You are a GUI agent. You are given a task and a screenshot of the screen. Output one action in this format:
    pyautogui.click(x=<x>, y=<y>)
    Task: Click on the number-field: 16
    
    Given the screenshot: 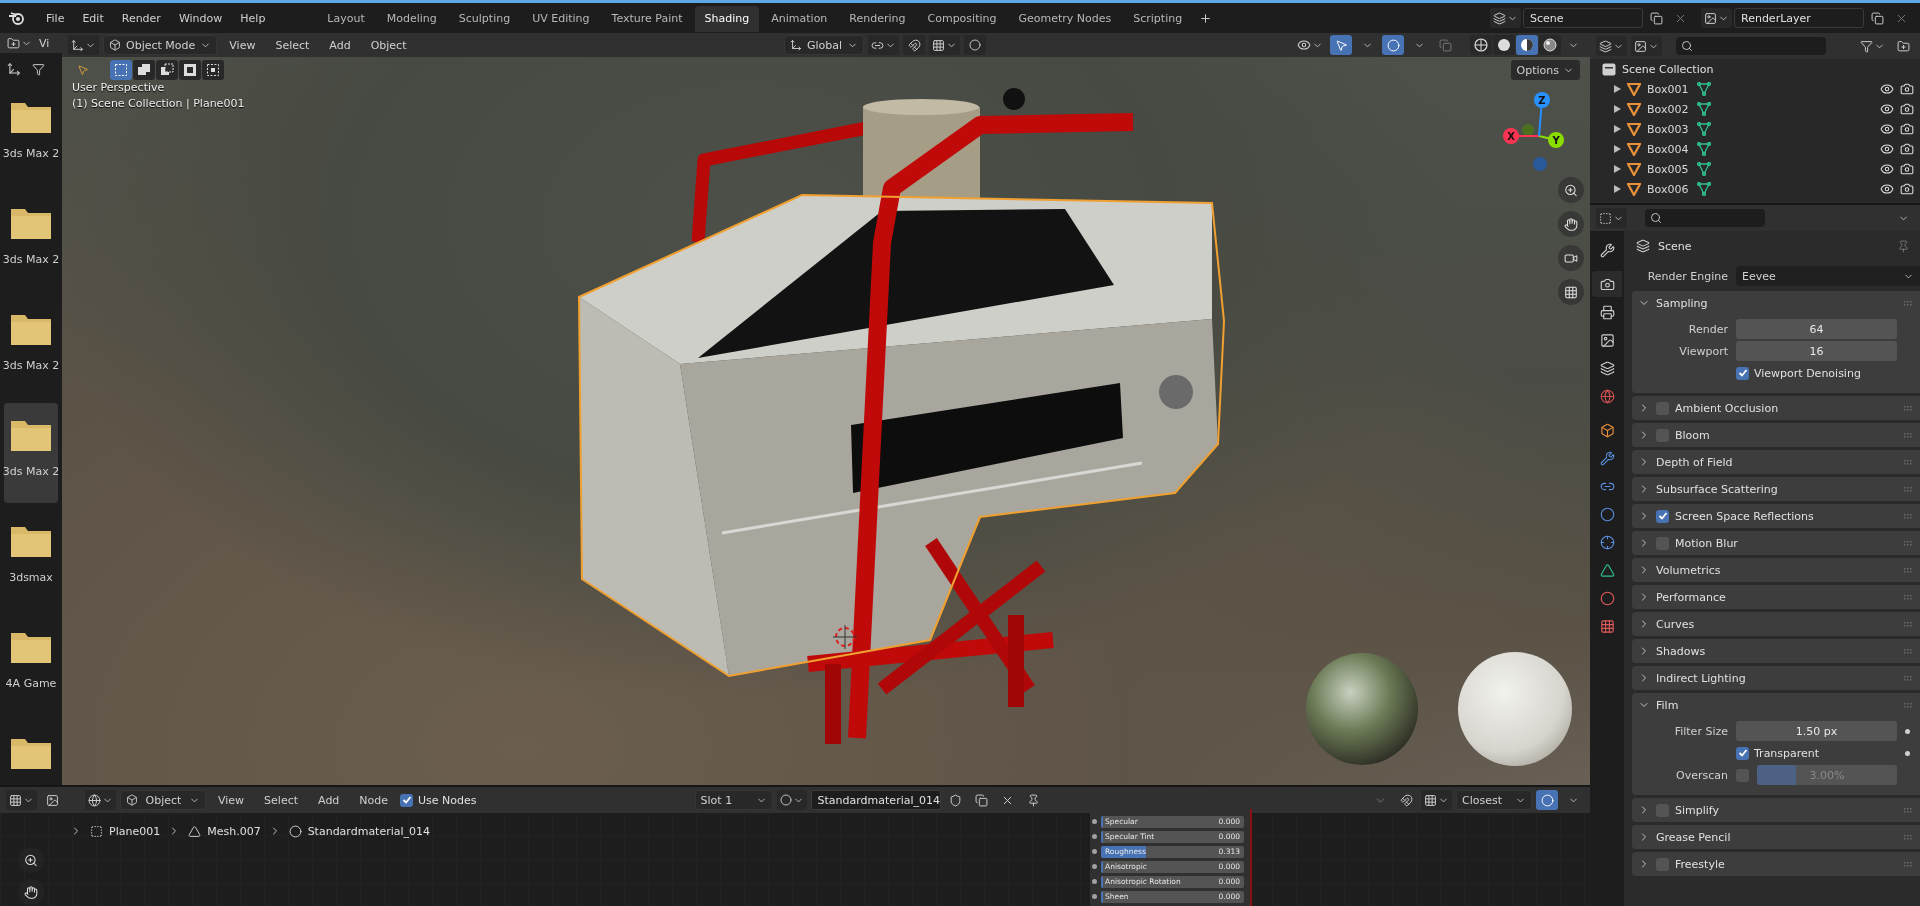 What is the action you would take?
    pyautogui.click(x=1816, y=351)
    